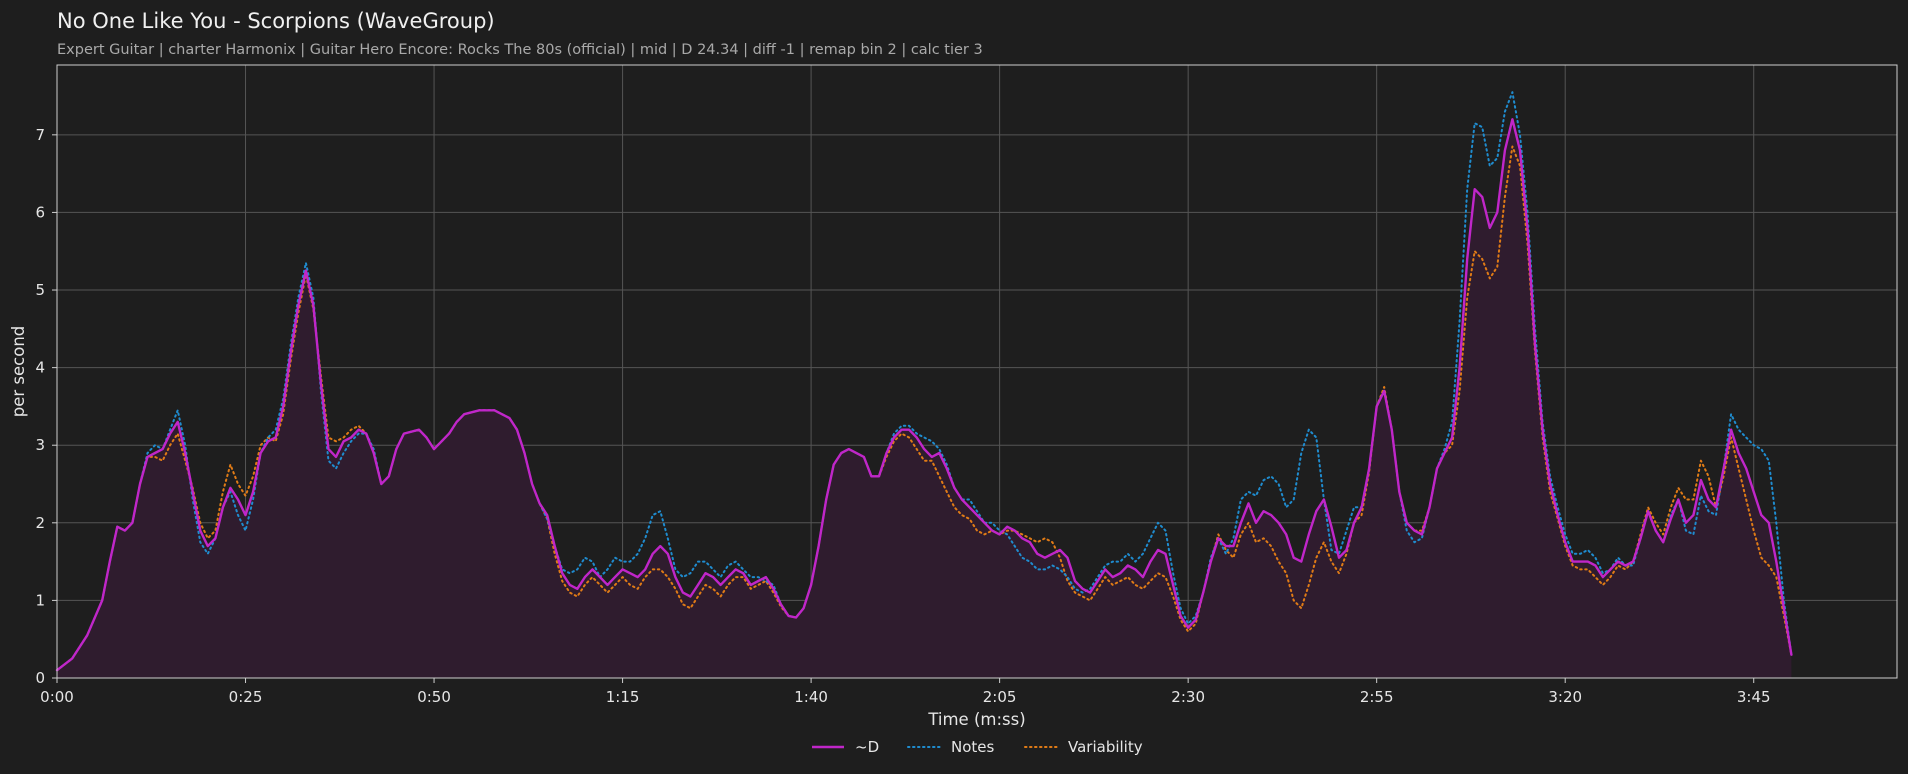  What do you see at coordinates (1188, 697) in the screenshot?
I see `x-tick-label: 2:30` at bounding box center [1188, 697].